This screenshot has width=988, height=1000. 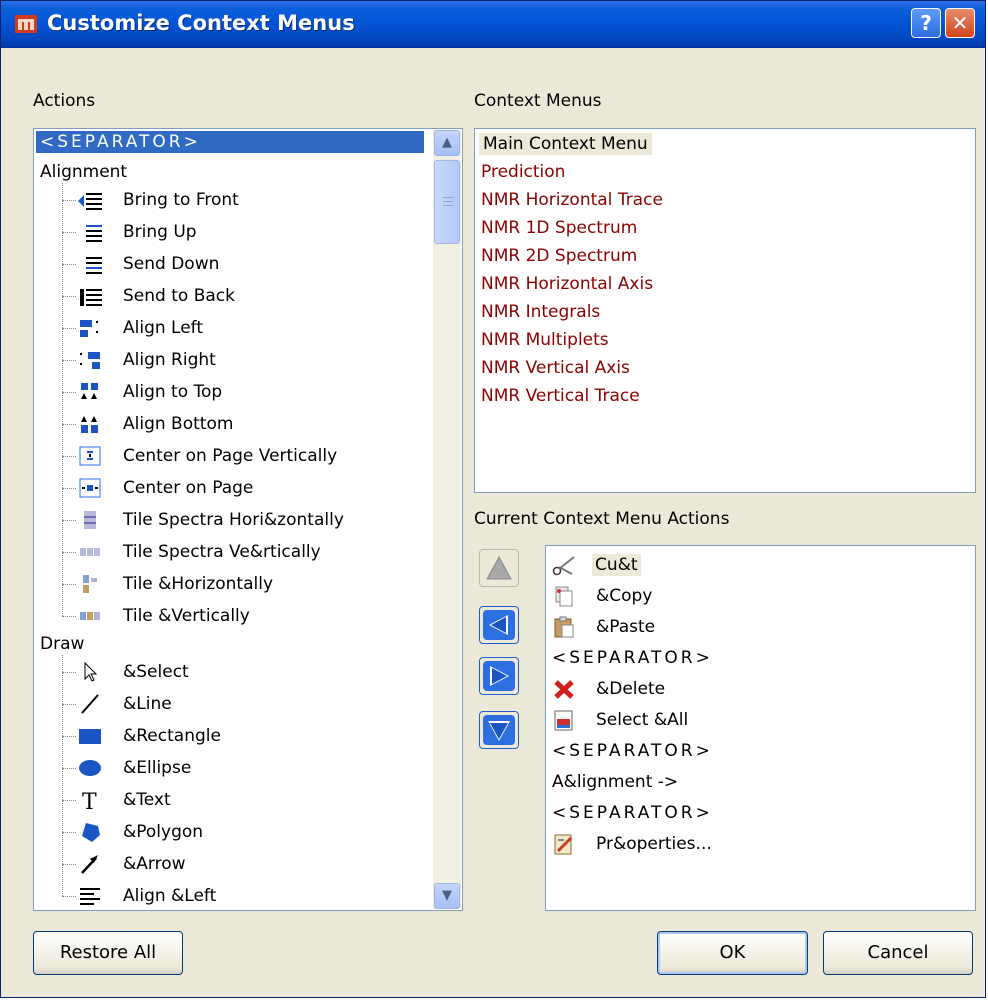 What do you see at coordinates (91, 832) in the screenshot?
I see `polygon-icon` at bounding box center [91, 832].